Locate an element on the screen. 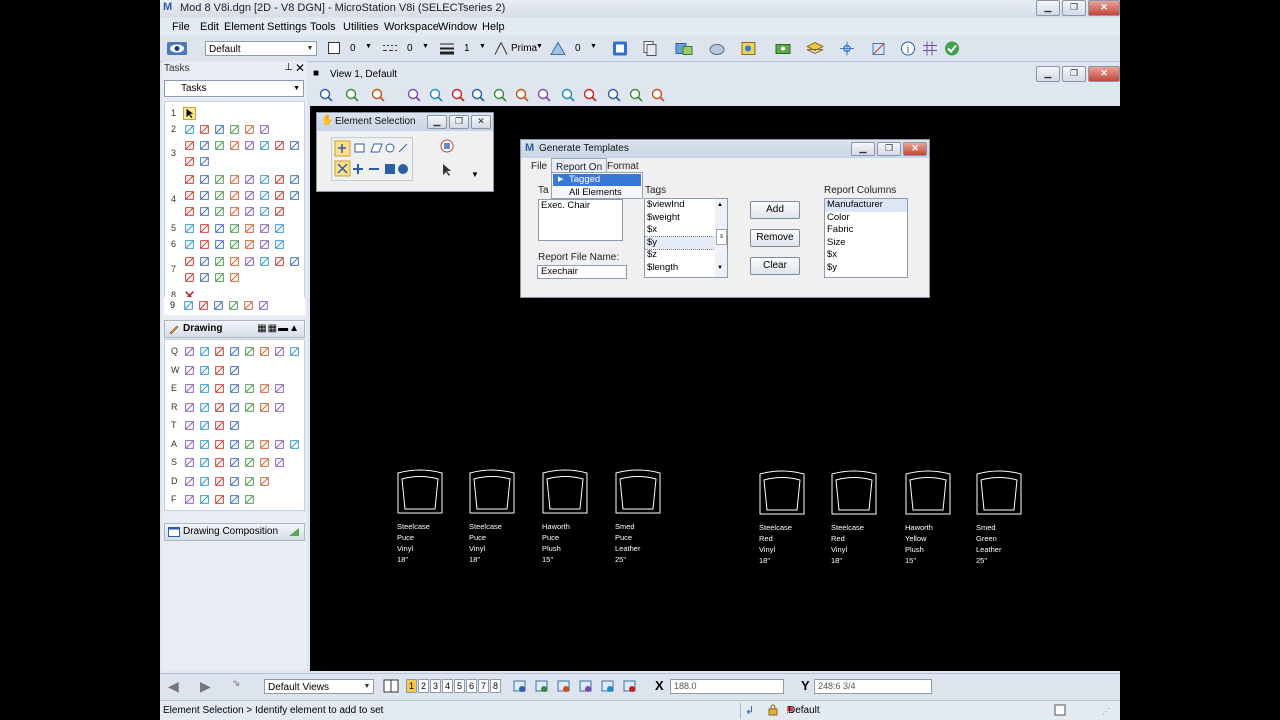 This screenshot has height=720, width=1280. menu-utilities: Utilities is located at coordinates (360, 27).